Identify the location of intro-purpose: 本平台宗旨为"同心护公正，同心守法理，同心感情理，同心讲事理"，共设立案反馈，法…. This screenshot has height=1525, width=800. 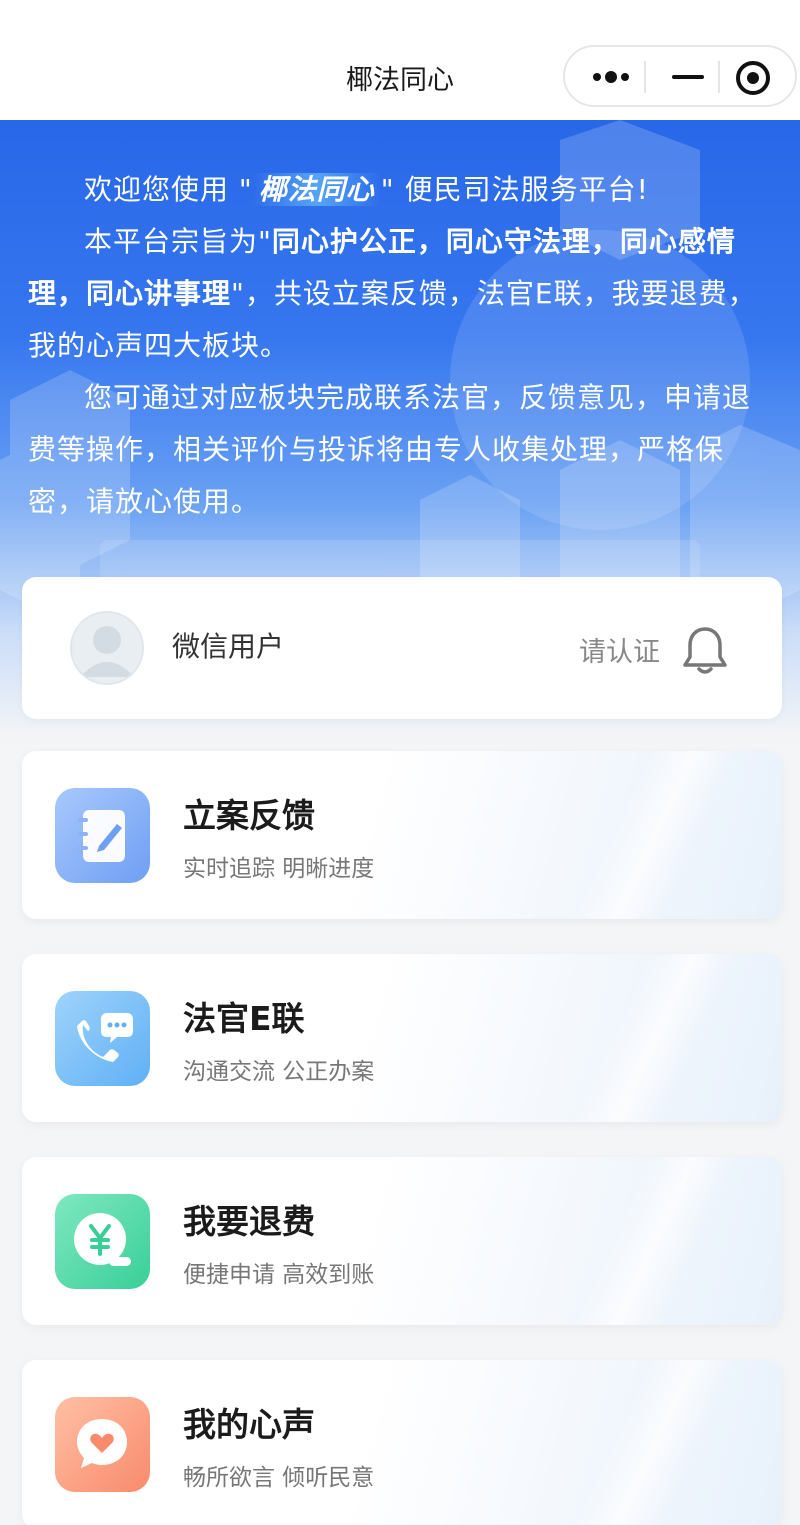
(400, 294).